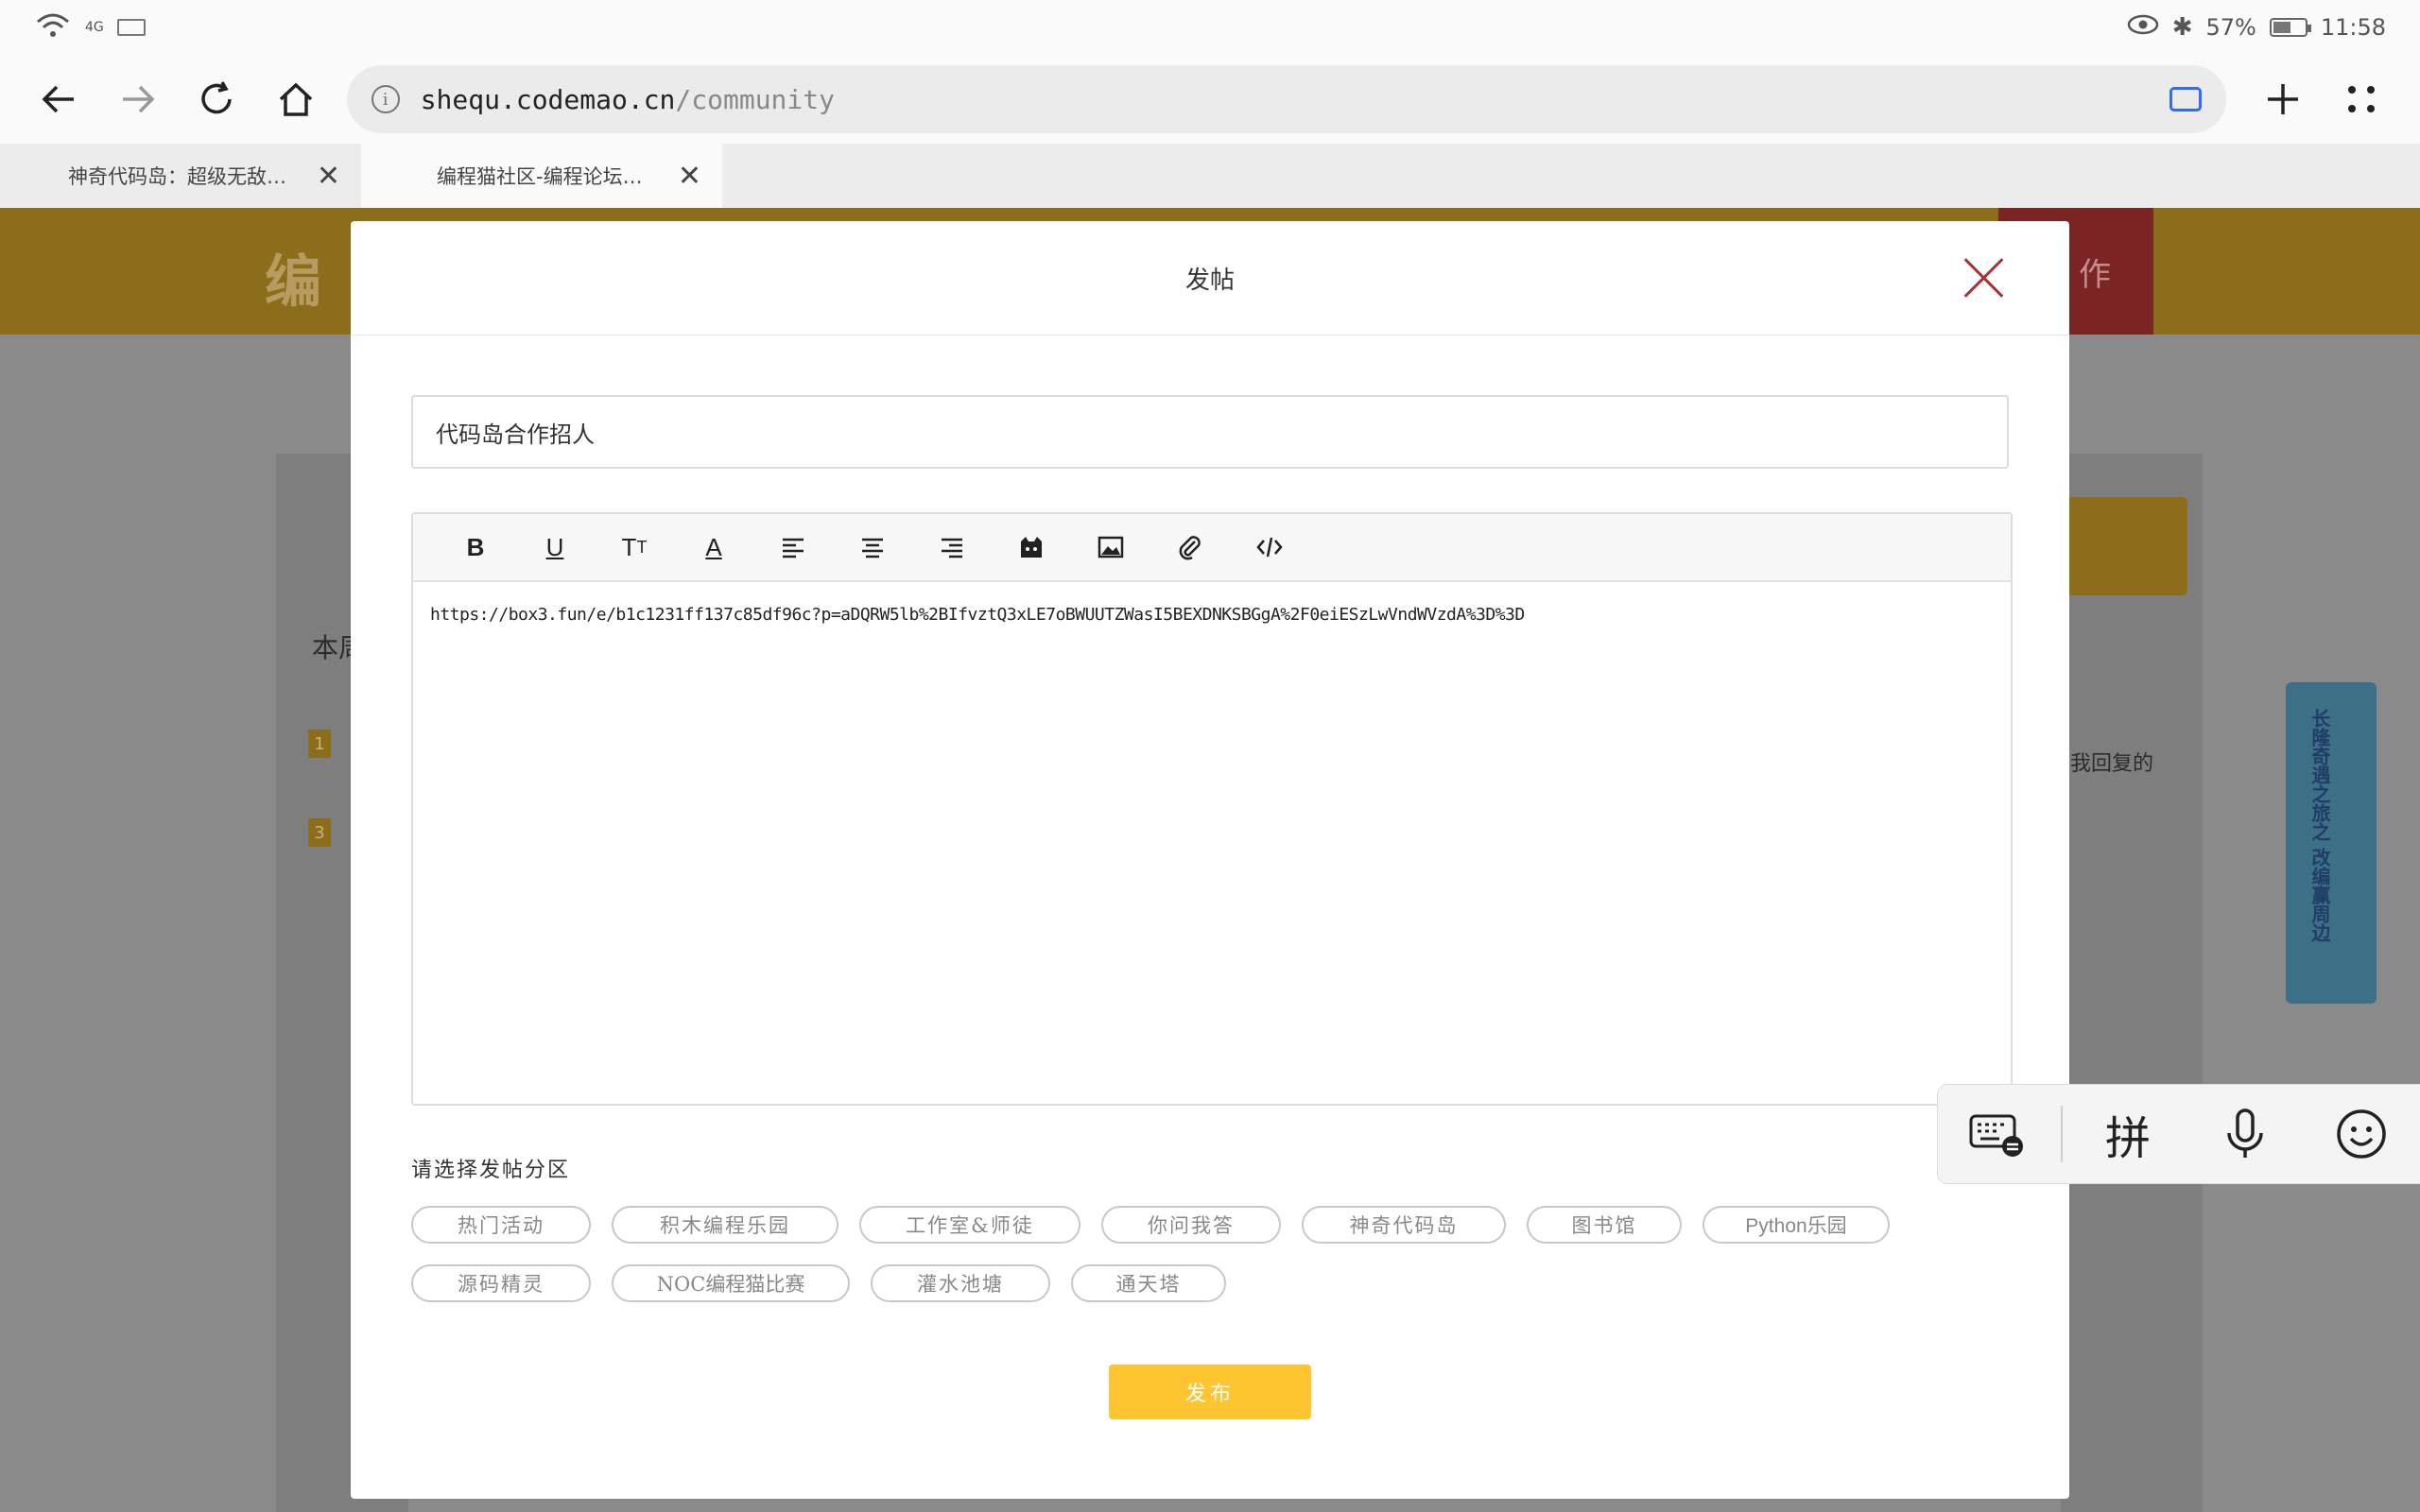 This screenshot has height=1512, width=2420. I want to click on microphone-icon, so click(2245, 1133).